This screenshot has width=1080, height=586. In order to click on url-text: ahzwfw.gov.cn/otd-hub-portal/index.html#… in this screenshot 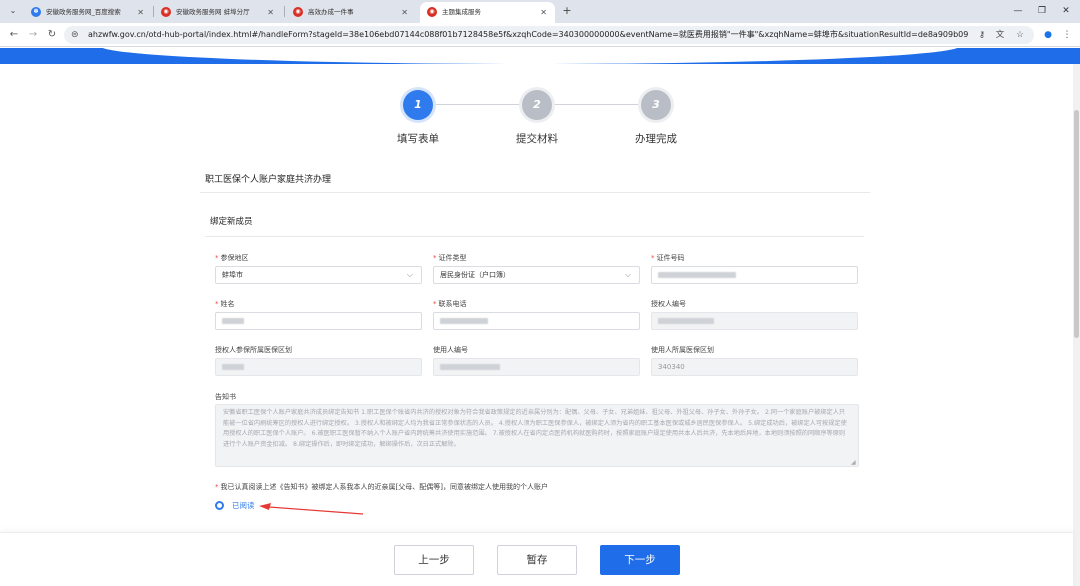, I will do `click(528, 35)`.